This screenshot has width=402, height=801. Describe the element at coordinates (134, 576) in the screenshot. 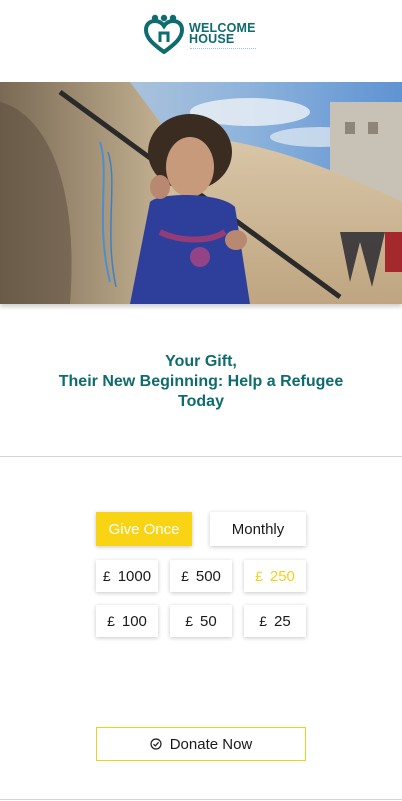

I see `amount-value: 1000` at that location.